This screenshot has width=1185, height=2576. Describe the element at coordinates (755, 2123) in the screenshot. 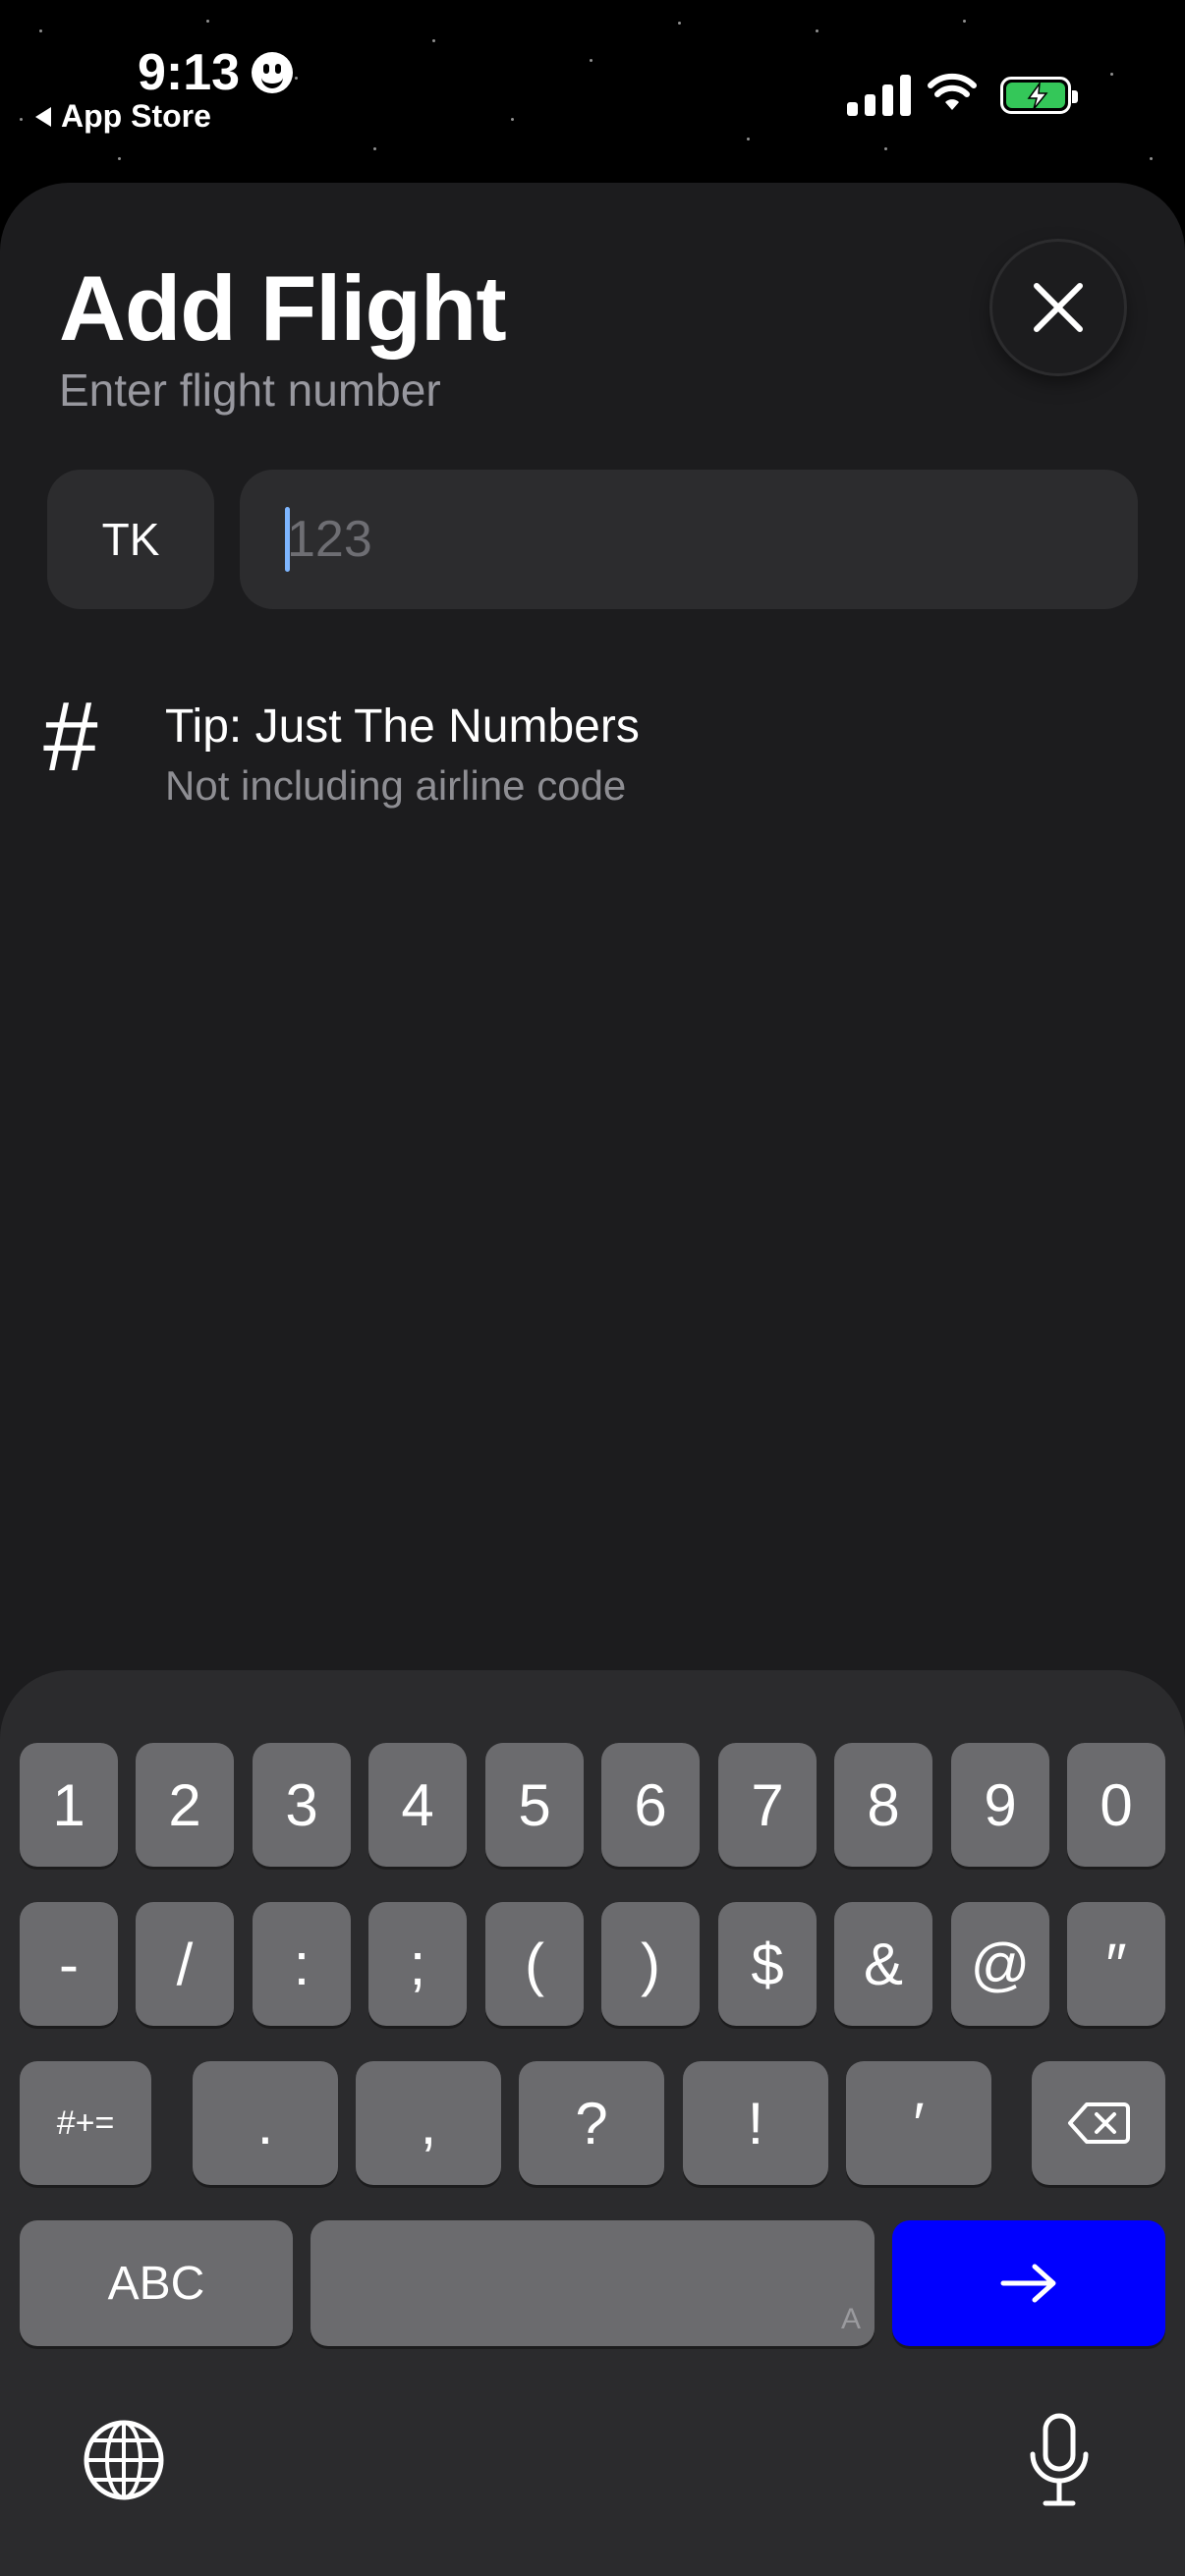

I see `key-exclamation: !` at that location.